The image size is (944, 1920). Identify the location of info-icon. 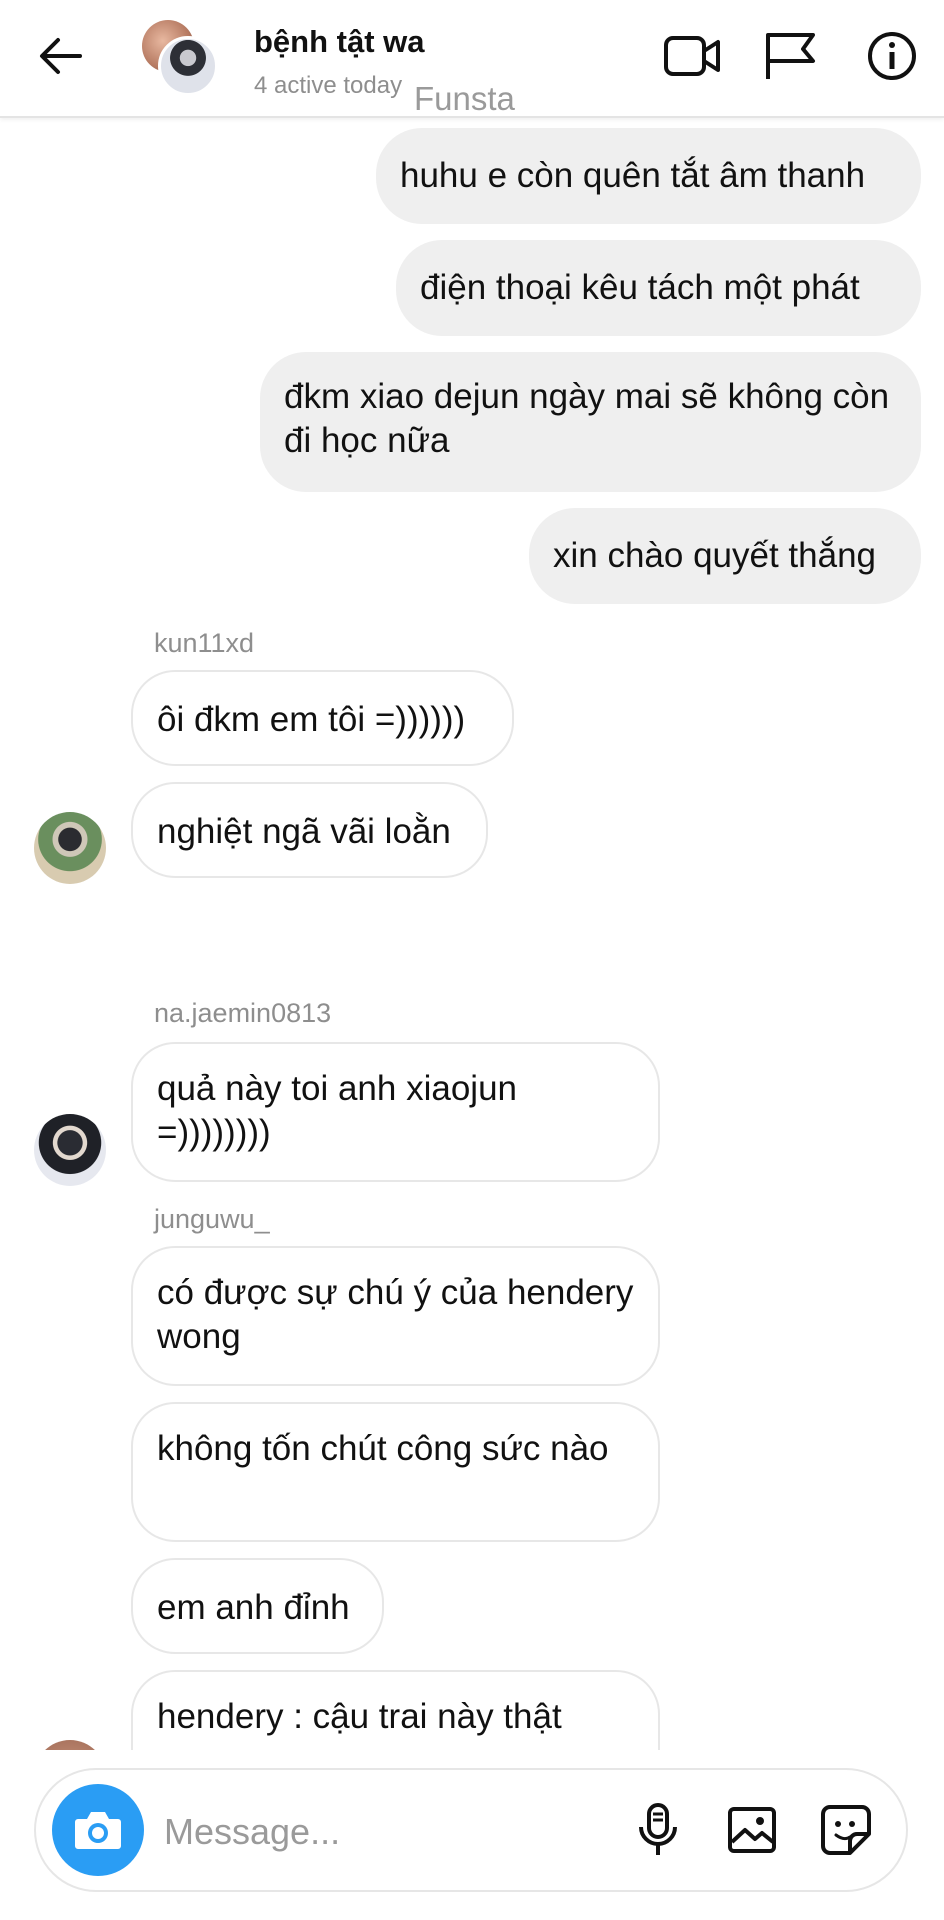
(892, 56).